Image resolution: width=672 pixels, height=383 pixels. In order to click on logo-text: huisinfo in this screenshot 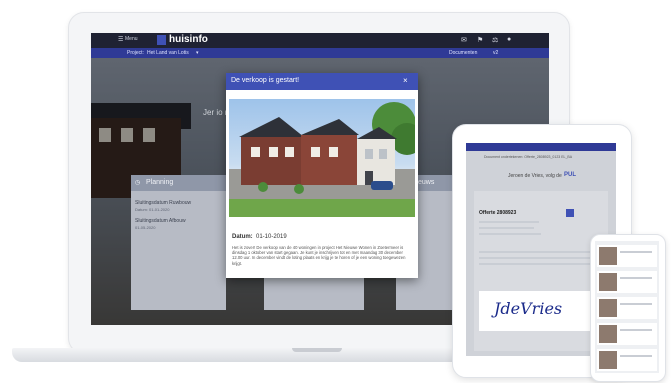, I will do `click(188, 39)`.